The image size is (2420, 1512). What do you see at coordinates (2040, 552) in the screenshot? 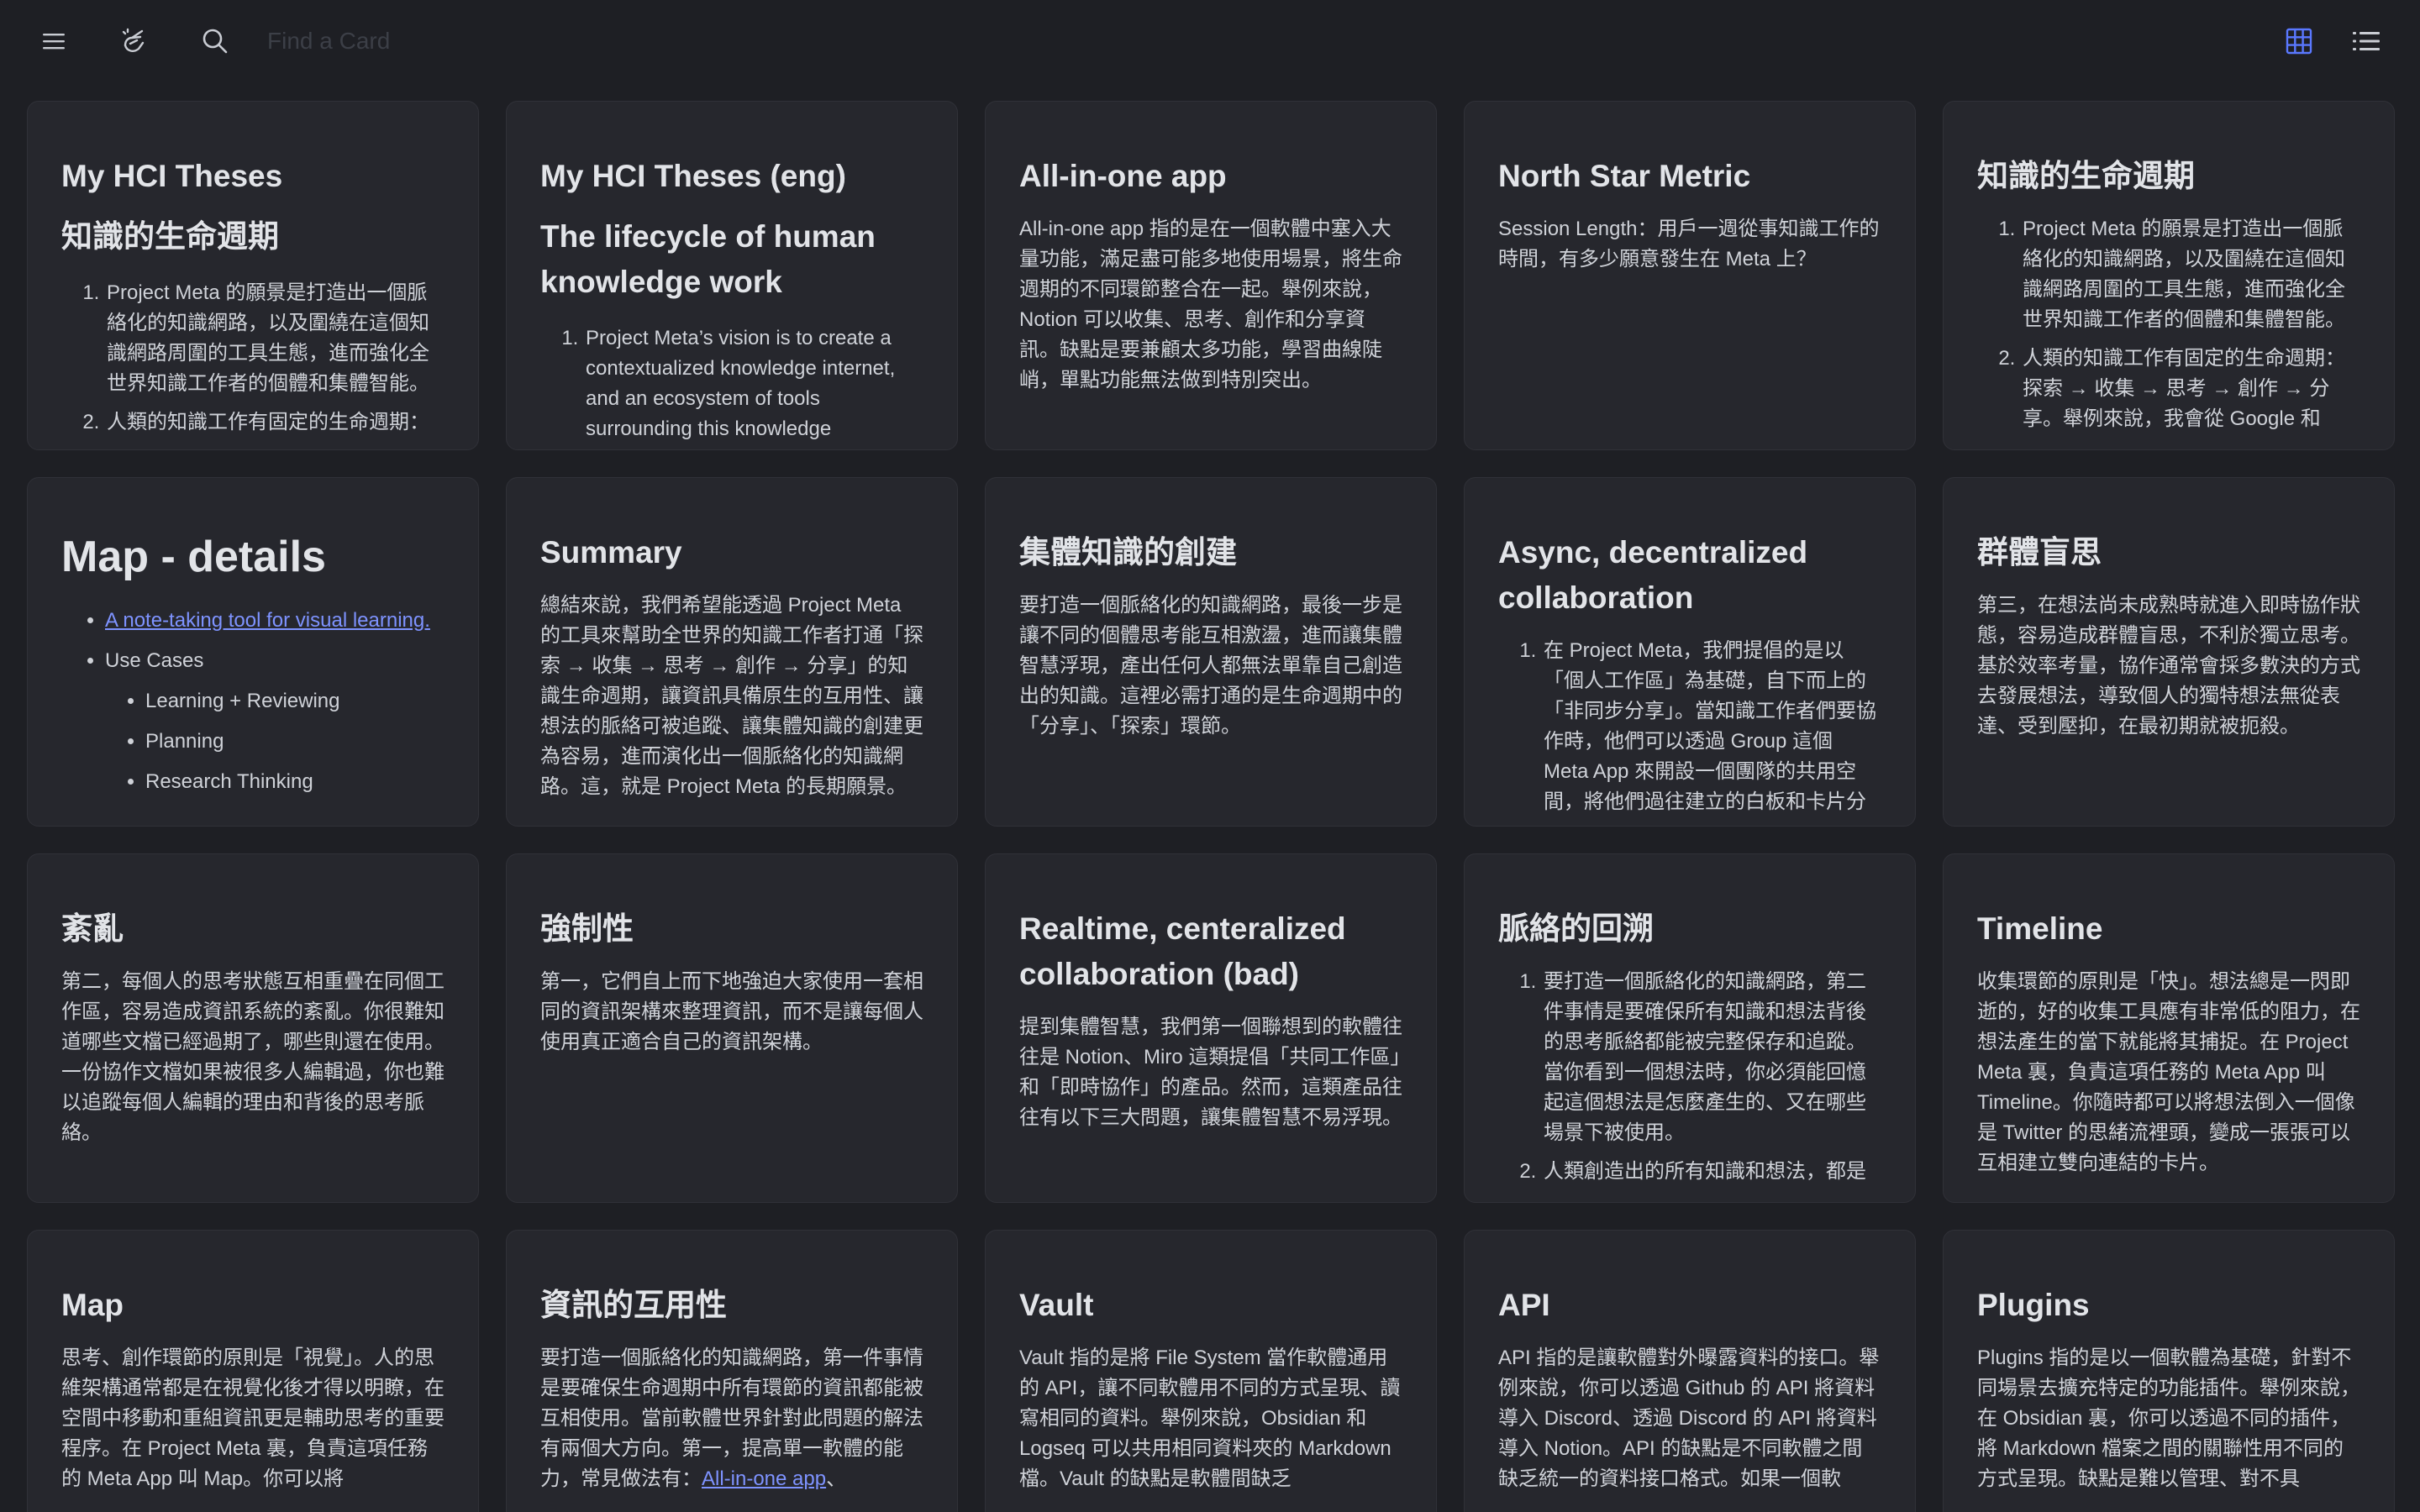
I see `card-title: 群體盲思` at bounding box center [2040, 552].